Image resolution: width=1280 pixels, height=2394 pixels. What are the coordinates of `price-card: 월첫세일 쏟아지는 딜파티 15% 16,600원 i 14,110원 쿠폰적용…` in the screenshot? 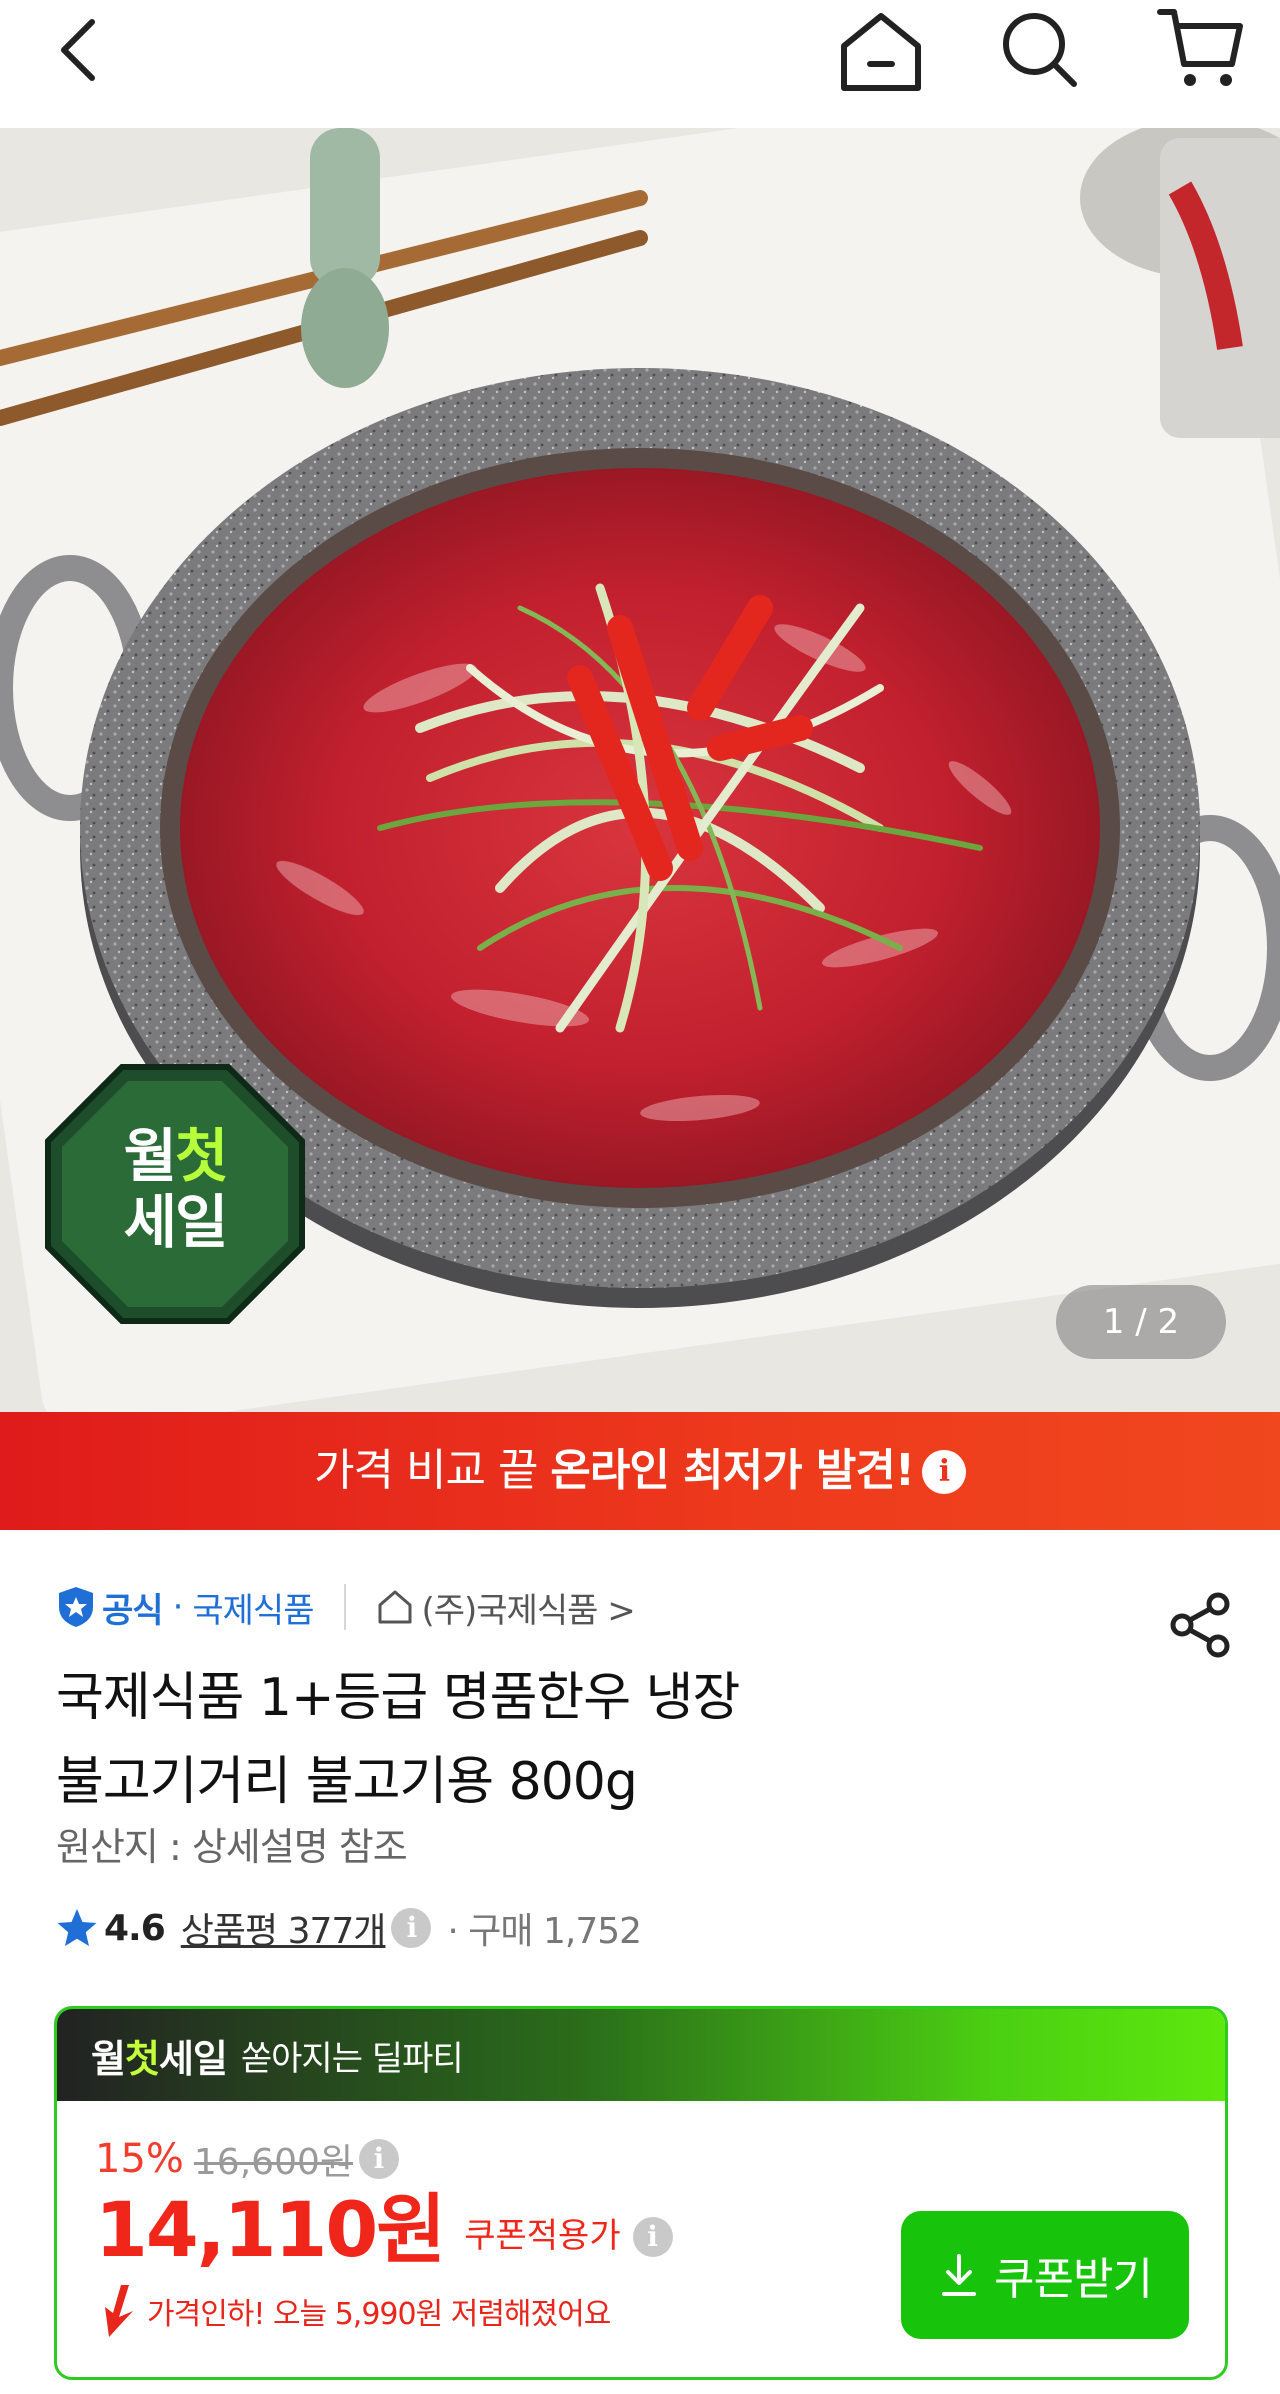 It's located at (641, 2193).